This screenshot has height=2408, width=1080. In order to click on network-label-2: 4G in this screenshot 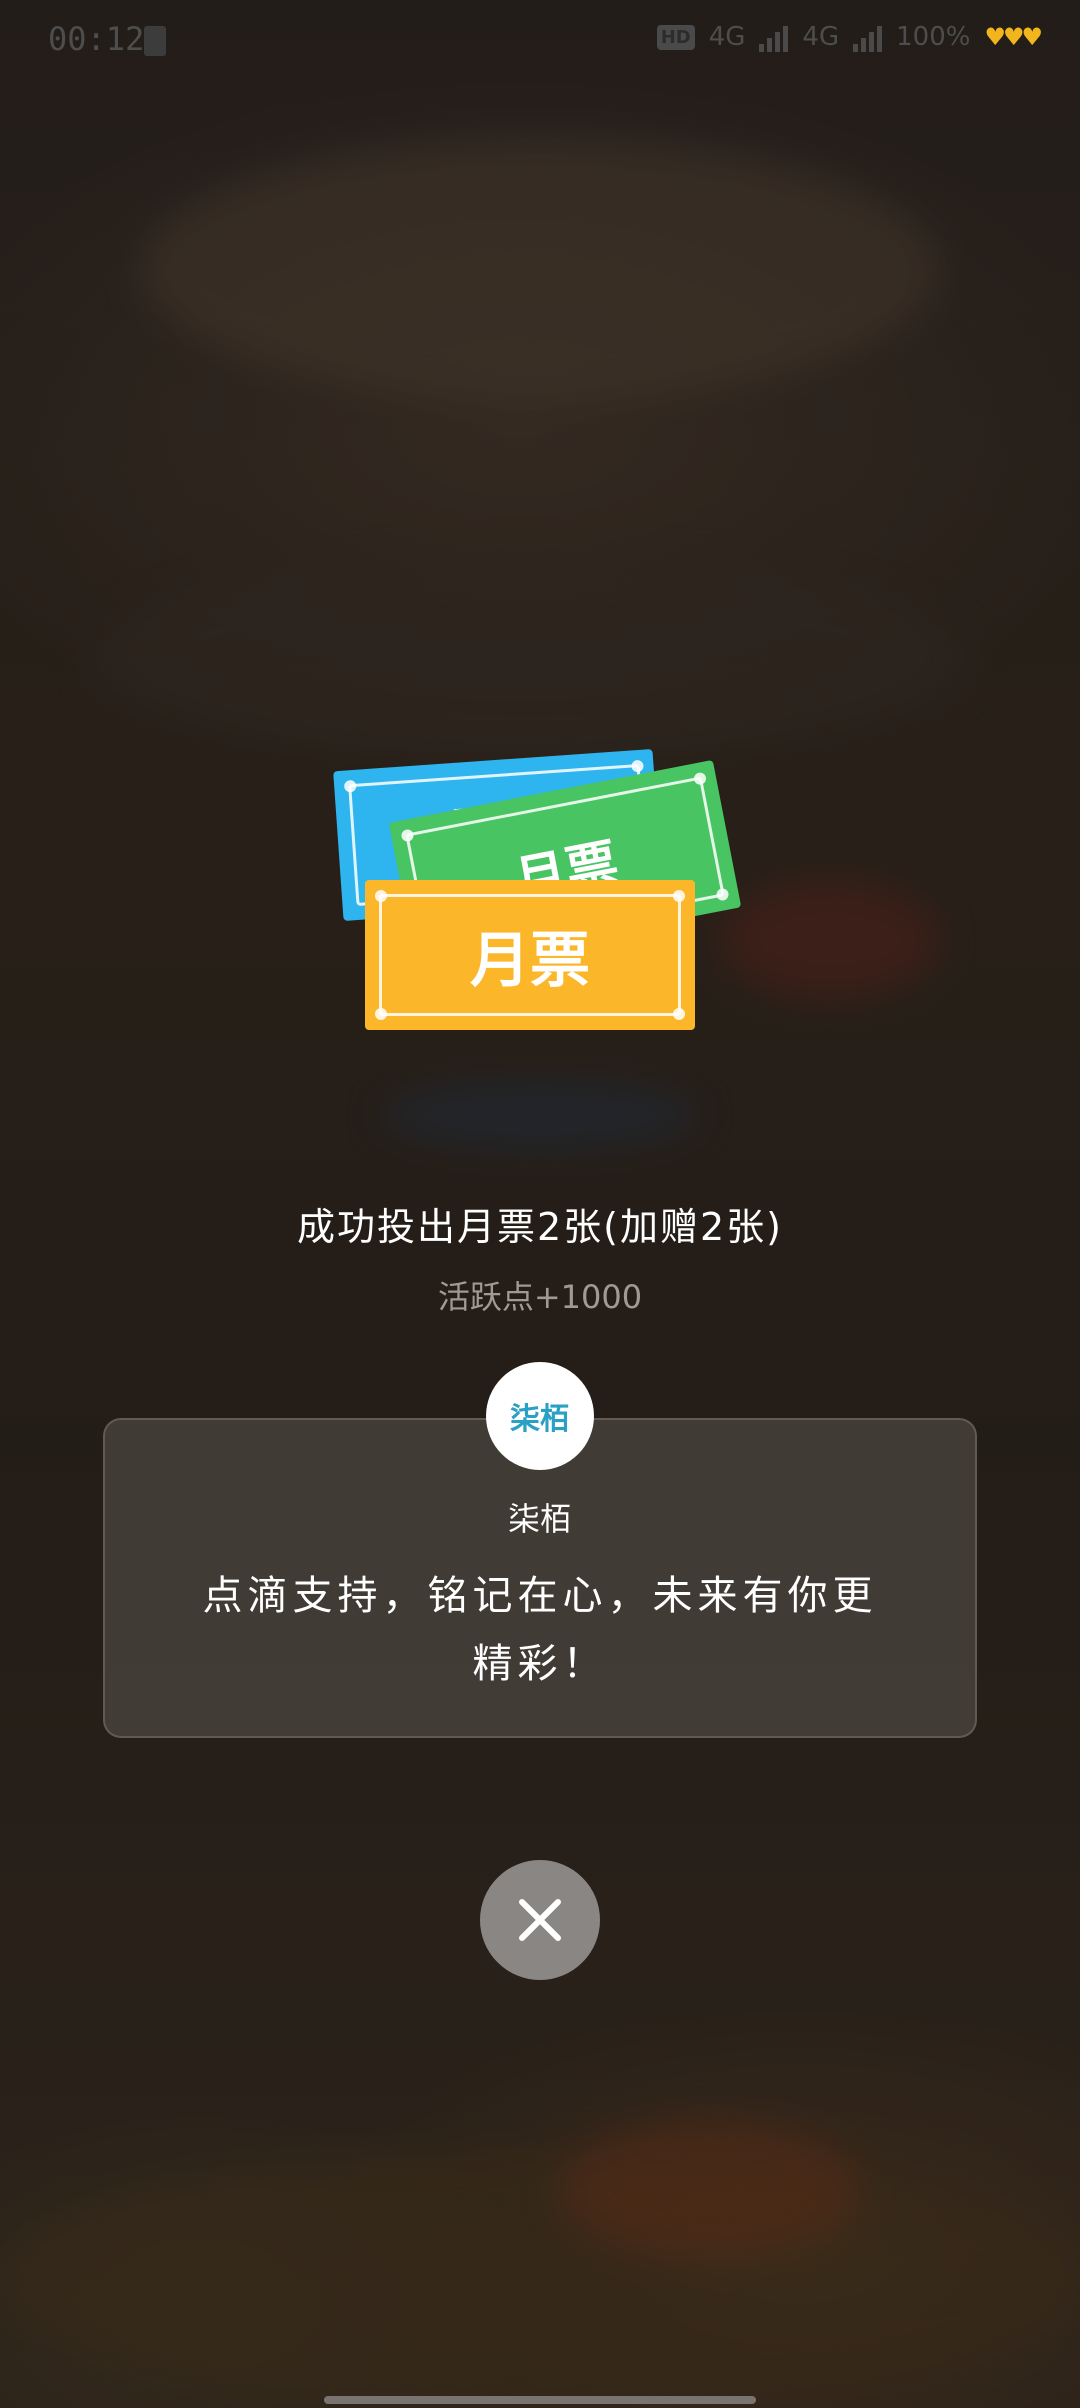, I will do `click(821, 37)`.